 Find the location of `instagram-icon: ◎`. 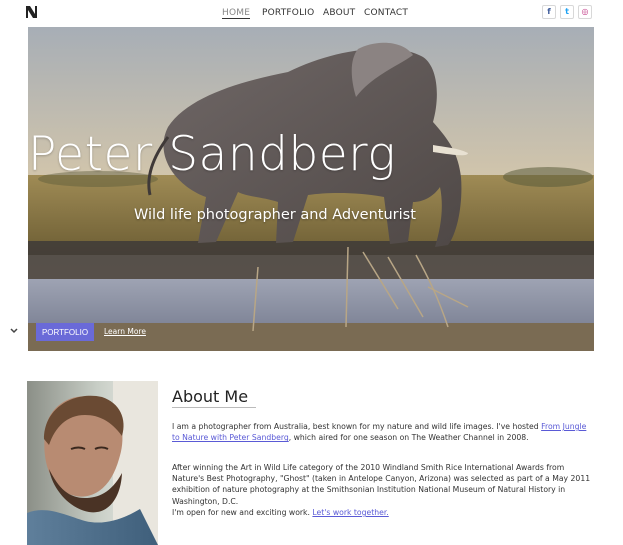

instagram-icon: ◎ is located at coordinates (585, 12).